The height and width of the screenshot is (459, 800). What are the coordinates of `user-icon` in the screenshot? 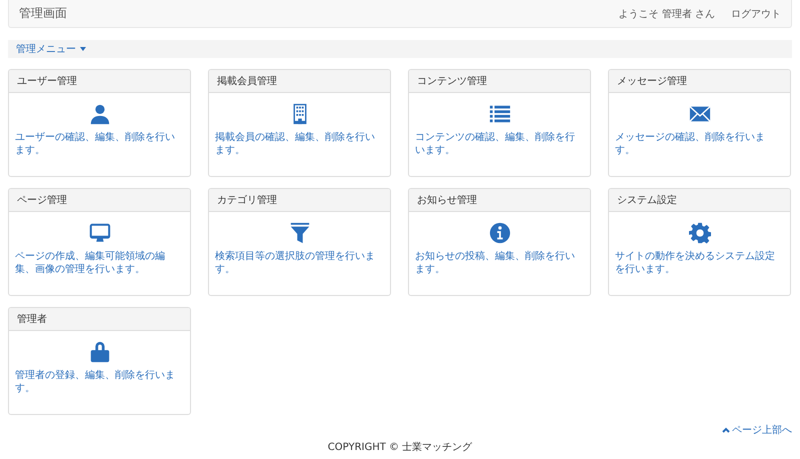 It's located at (99, 114).